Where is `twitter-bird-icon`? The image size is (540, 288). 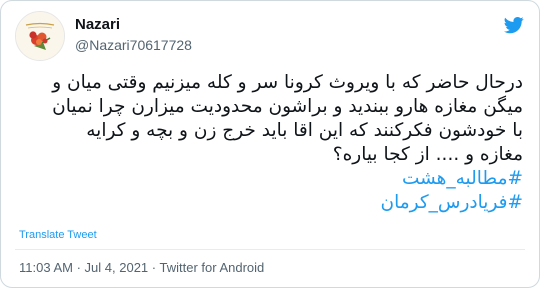
twitter-bird-icon is located at coordinates (514, 25).